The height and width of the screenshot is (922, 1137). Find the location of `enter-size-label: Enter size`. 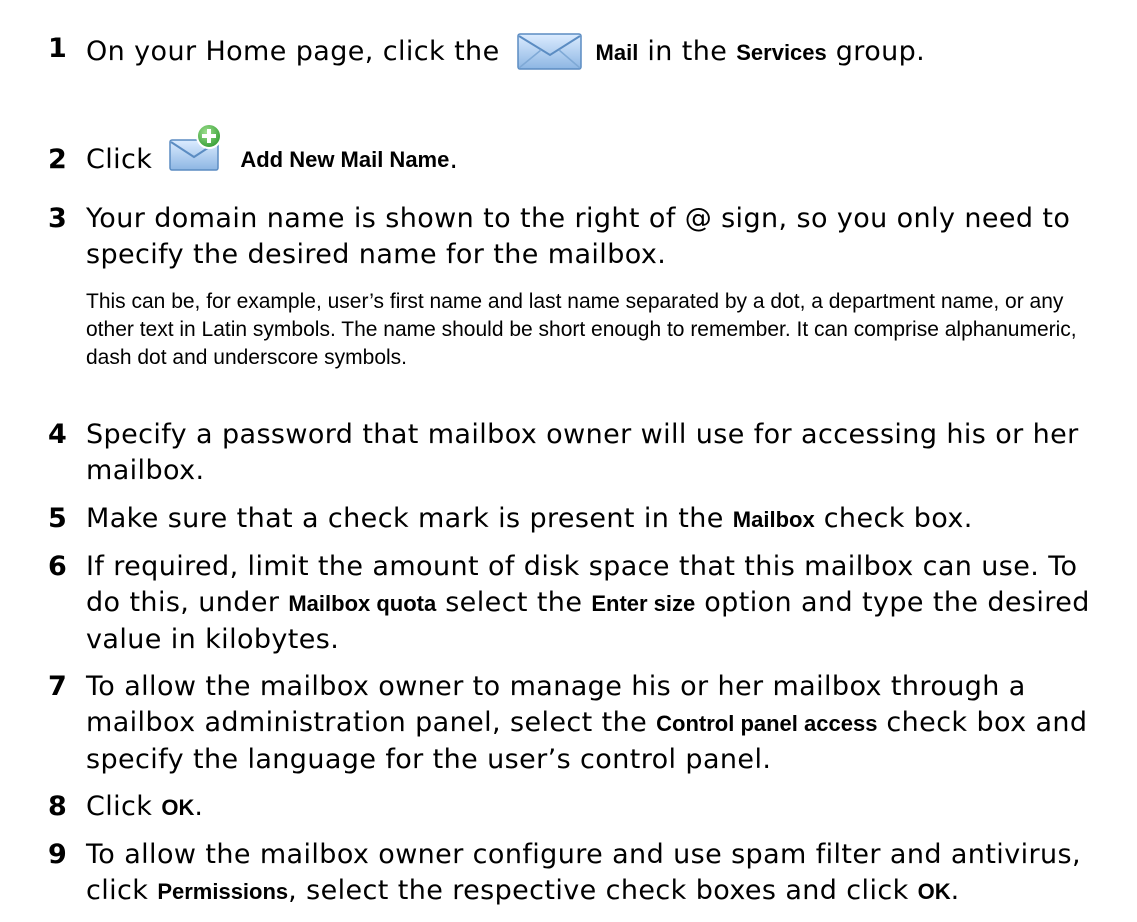

enter-size-label: Enter size is located at coordinates (643, 603).